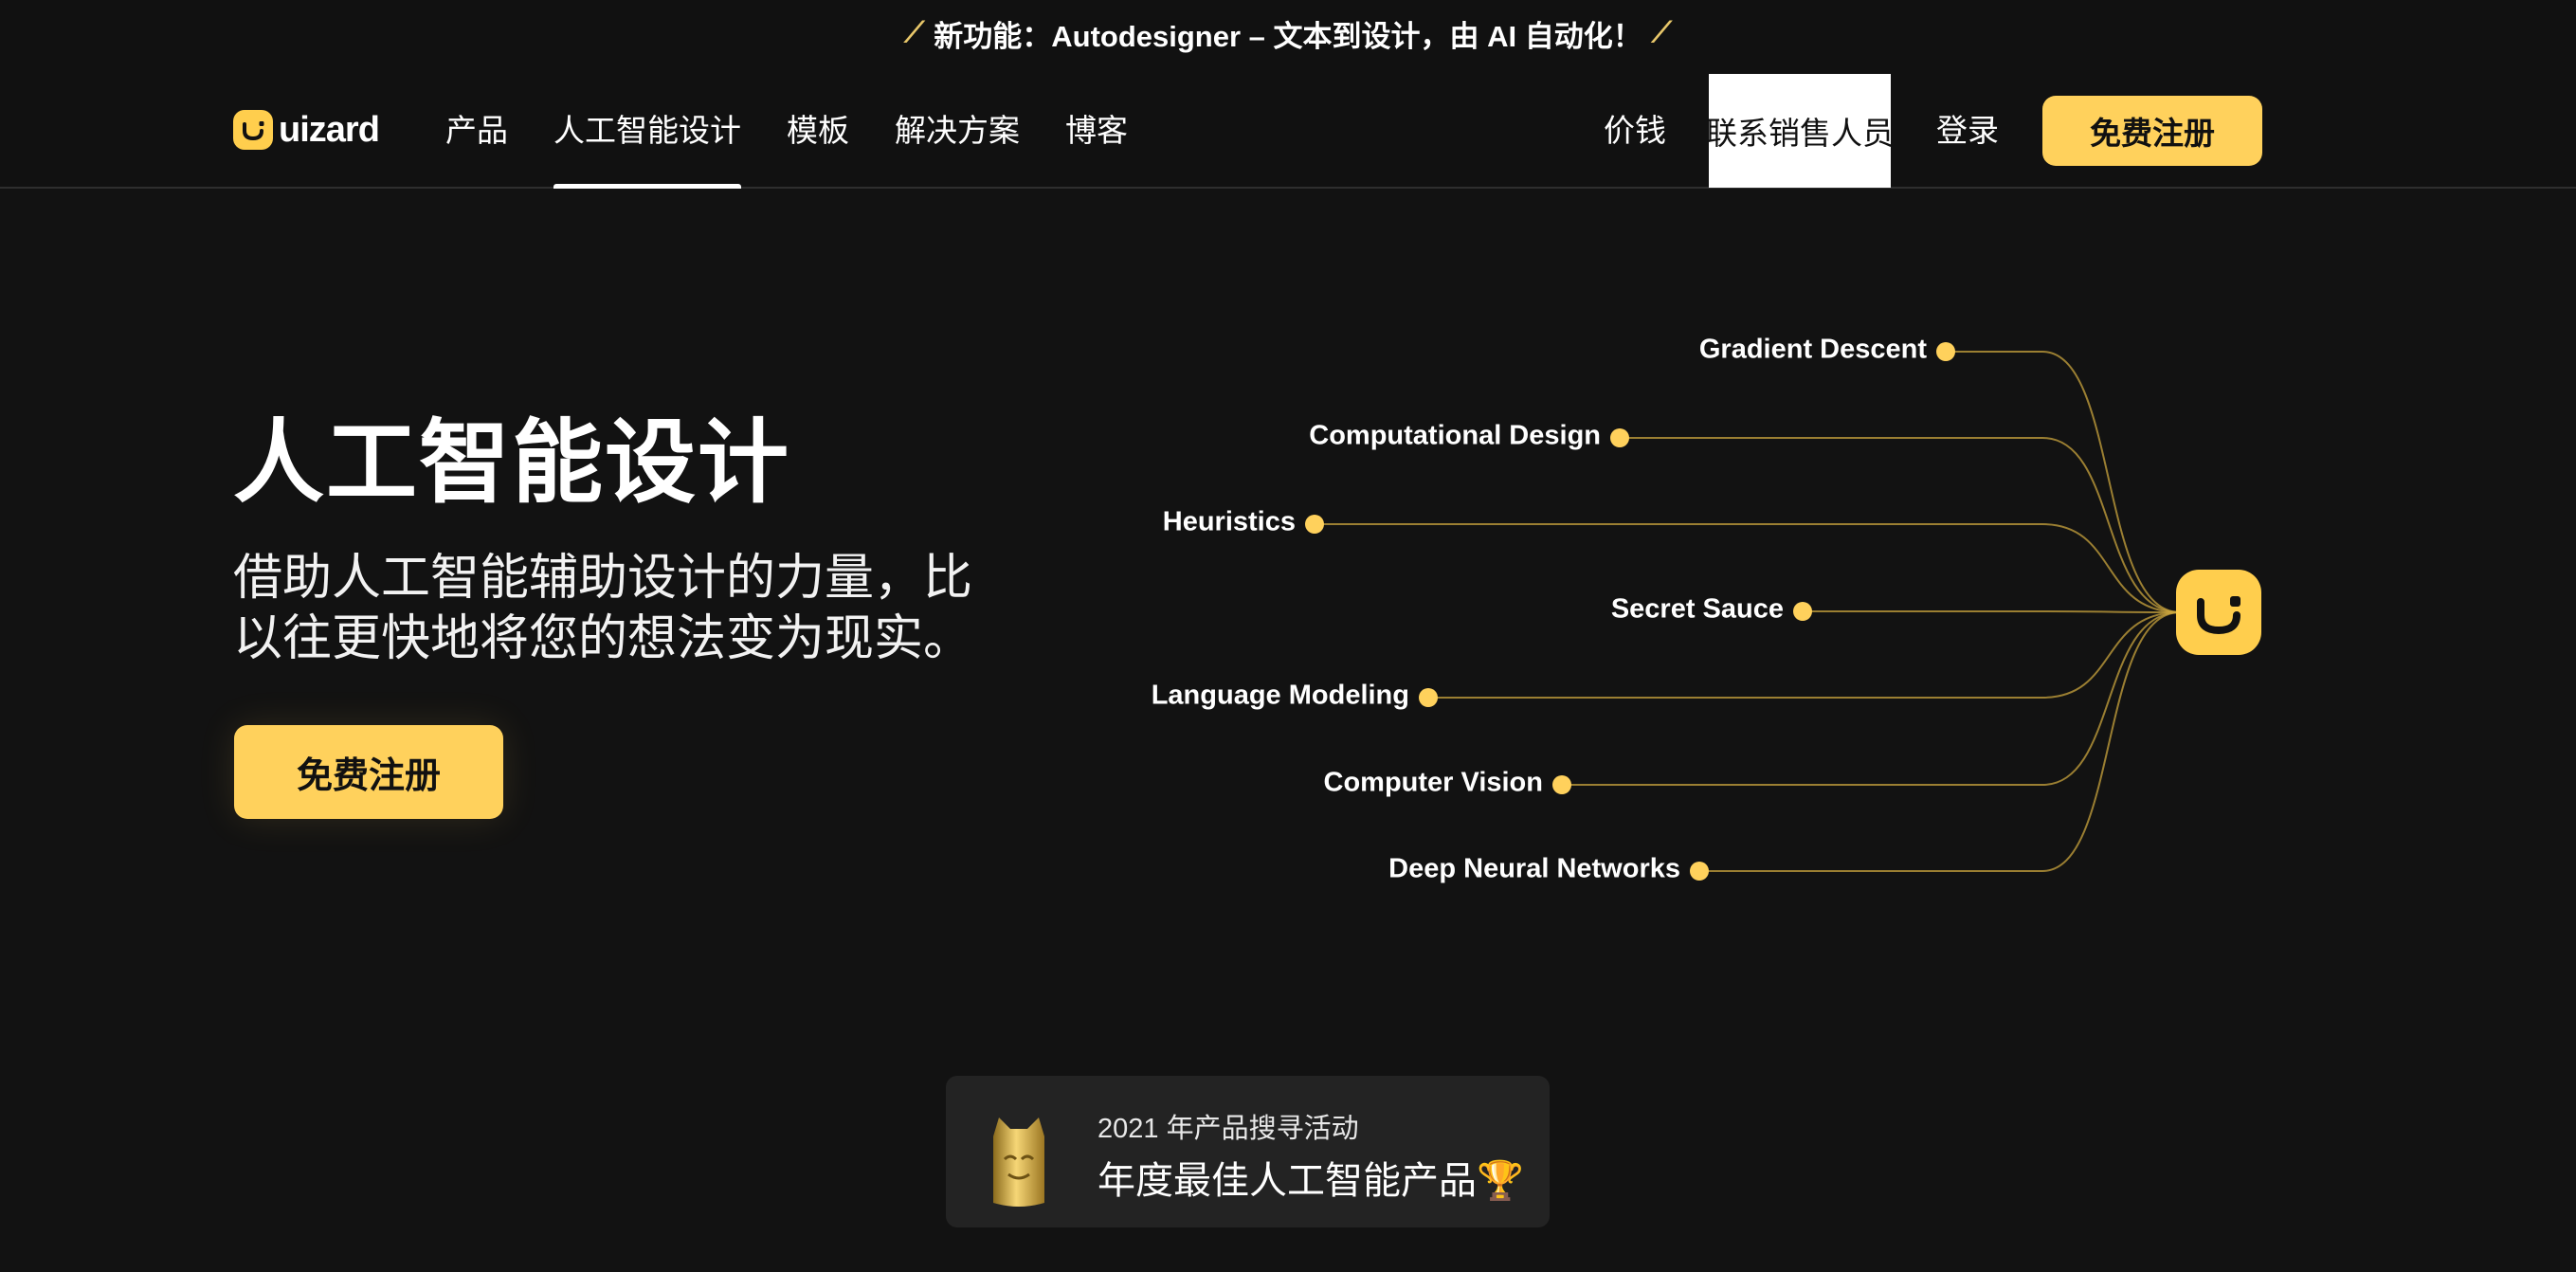 The width and height of the screenshot is (2576, 1272). What do you see at coordinates (1697, 609) in the screenshot?
I see `topic-label: Secret Sauce` at bounding box center [1697, 609].